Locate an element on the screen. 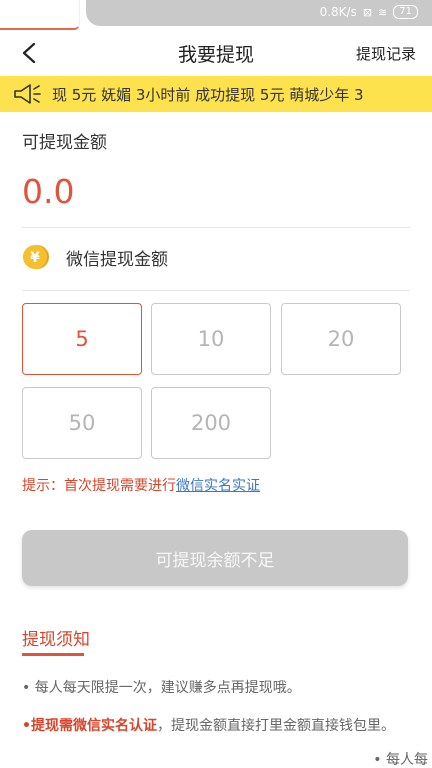 The image size is (432, 768). amount-option-50: 50 is located at coordinates (82, 423).